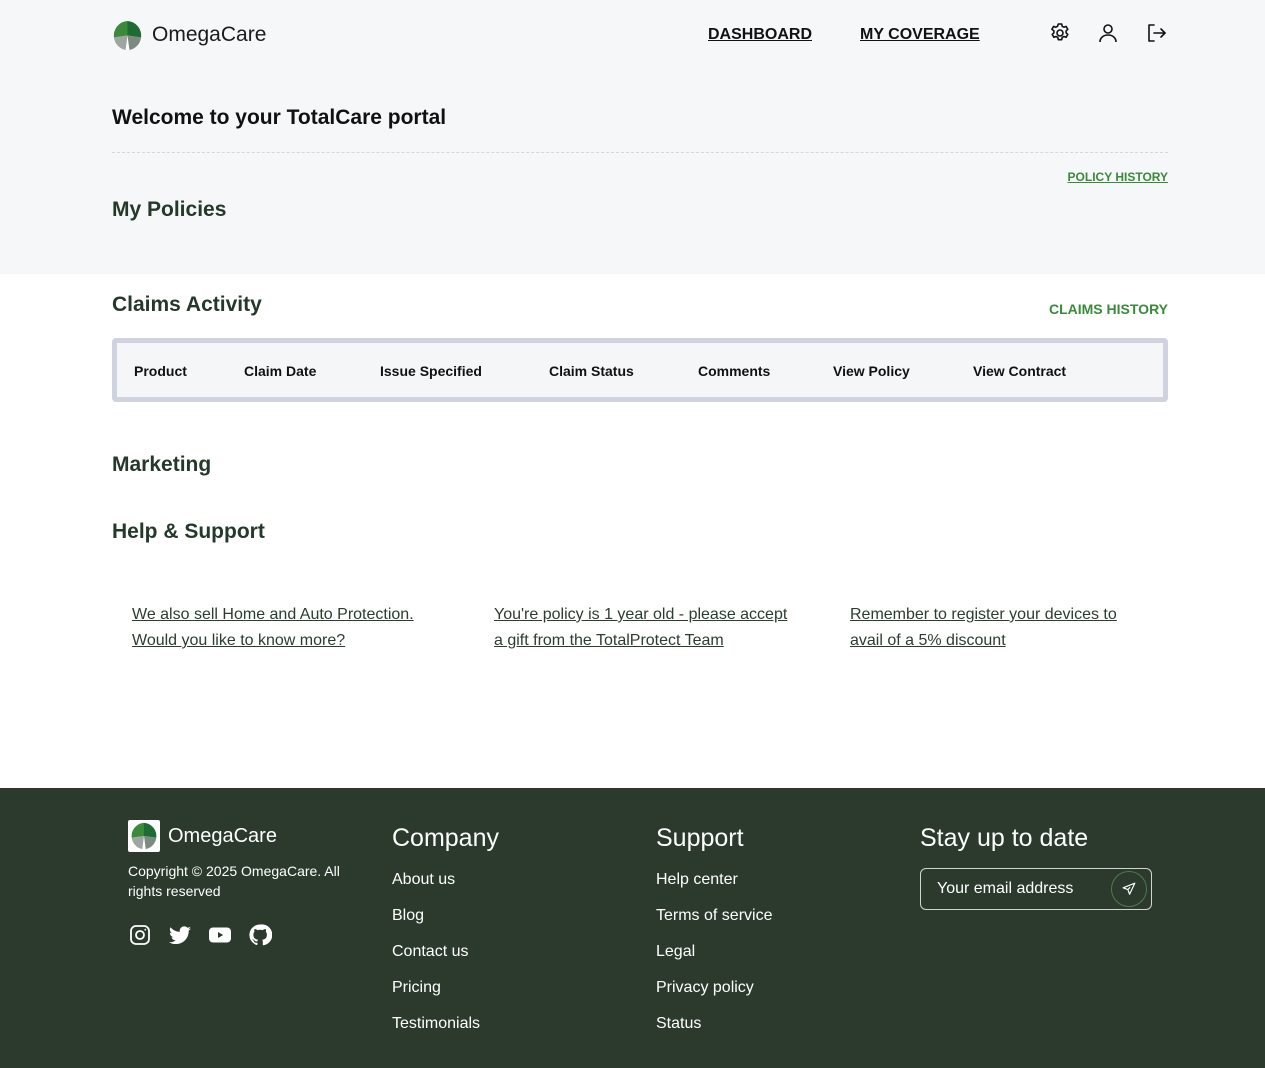 This screenshot has height=1068, width=1265. Describe the element at coordinates (162, 464) in the screenshot. I see `marketing-heading: Marketing` at that location.